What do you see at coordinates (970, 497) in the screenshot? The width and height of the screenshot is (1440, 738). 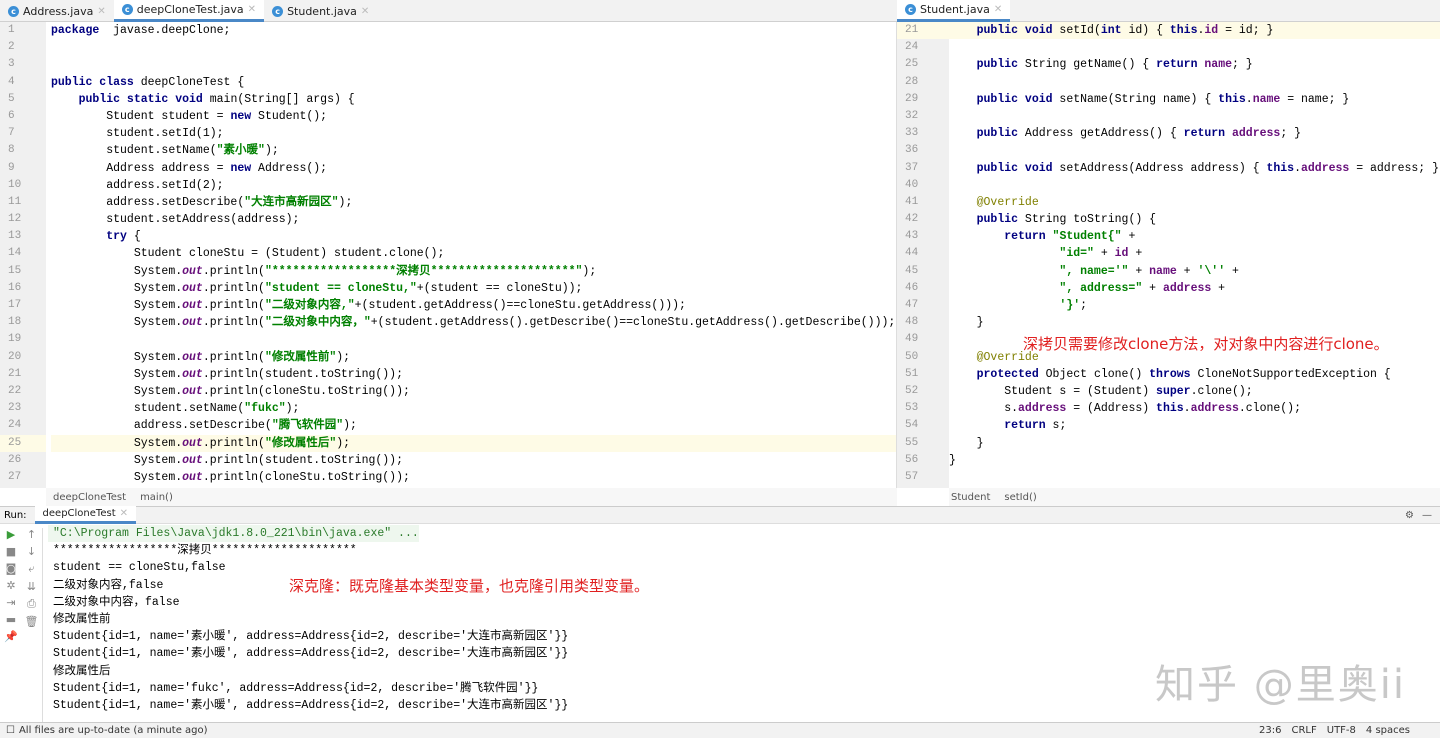 I see `breadcrumb-class: Student` at bounding box center [970, 497].